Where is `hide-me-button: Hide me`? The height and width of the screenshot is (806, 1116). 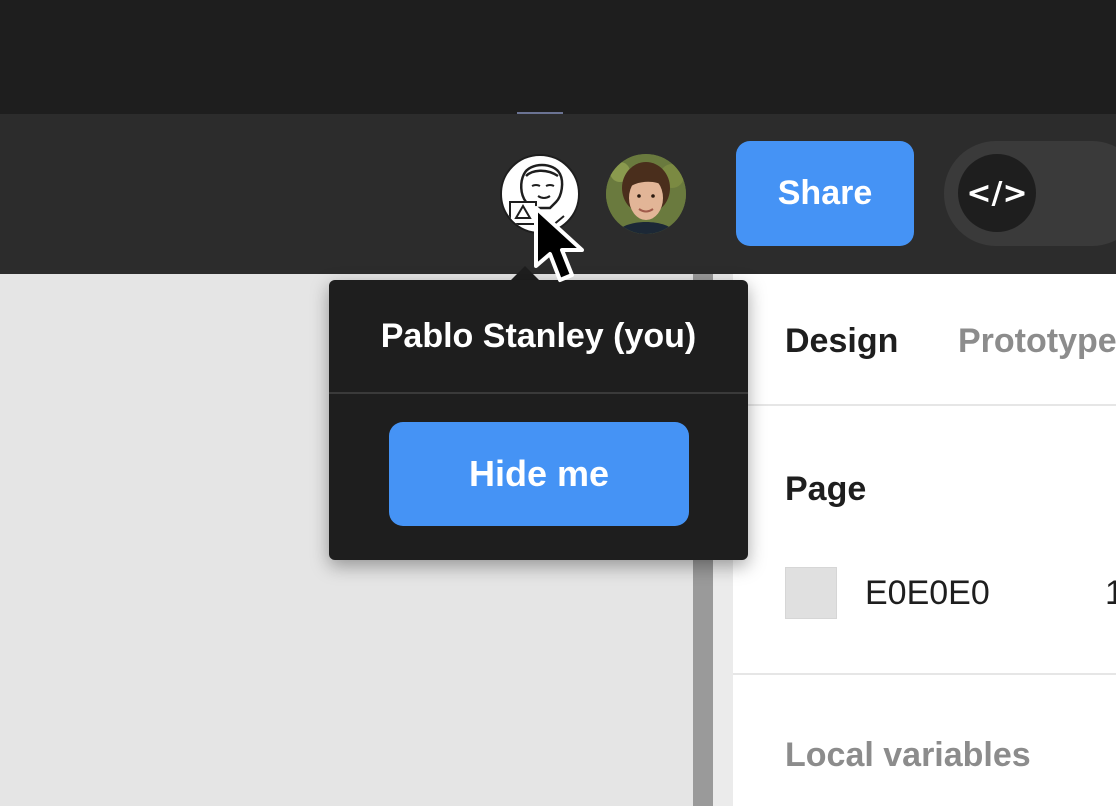 hide-me-button: Hide me is located at coordinates (539, 474).